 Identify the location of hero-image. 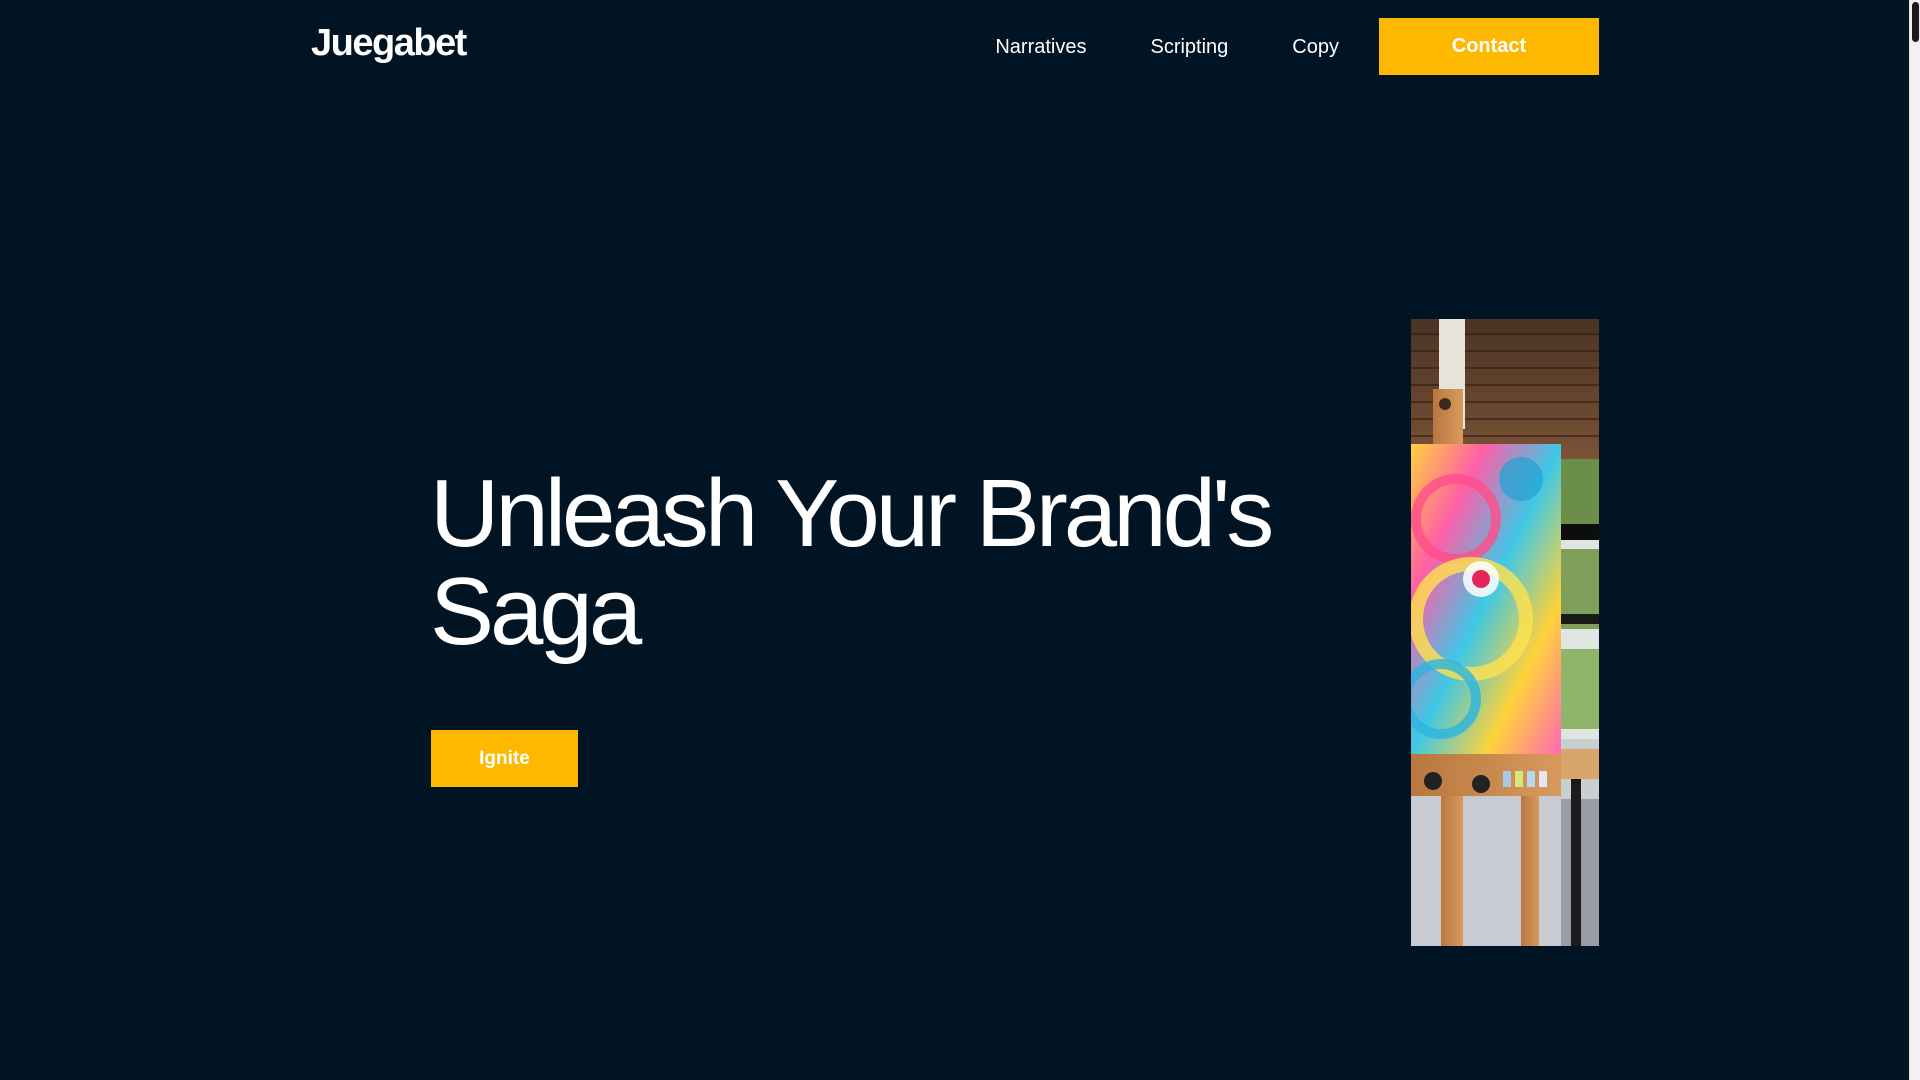
(1505, 632).